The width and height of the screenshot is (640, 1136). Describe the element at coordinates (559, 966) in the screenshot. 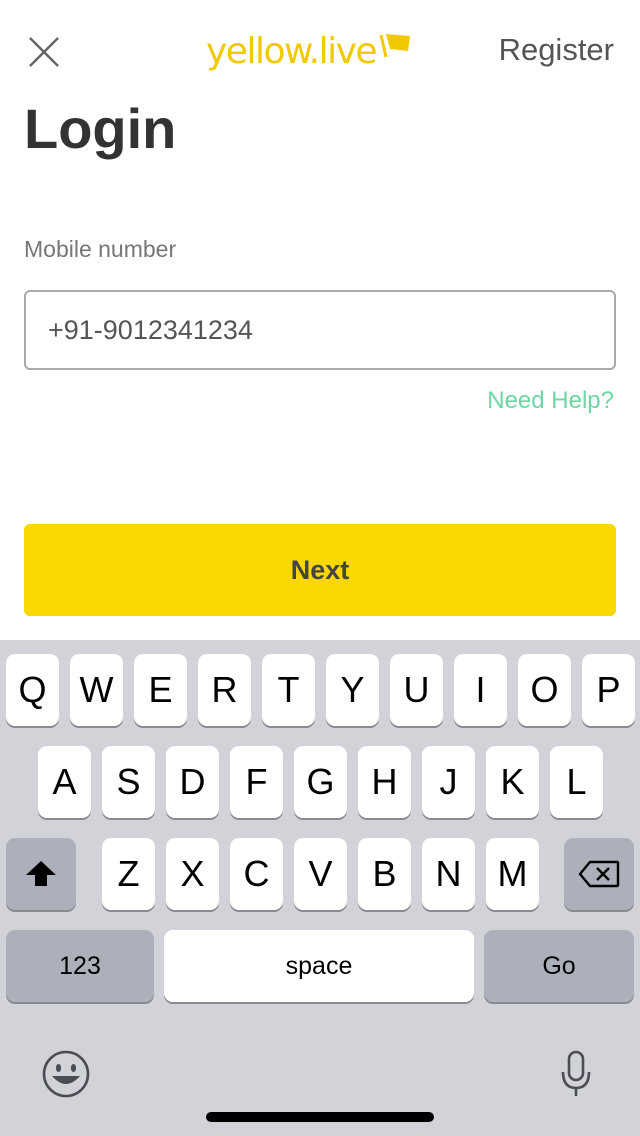

I see `go-key: Go` at that location.